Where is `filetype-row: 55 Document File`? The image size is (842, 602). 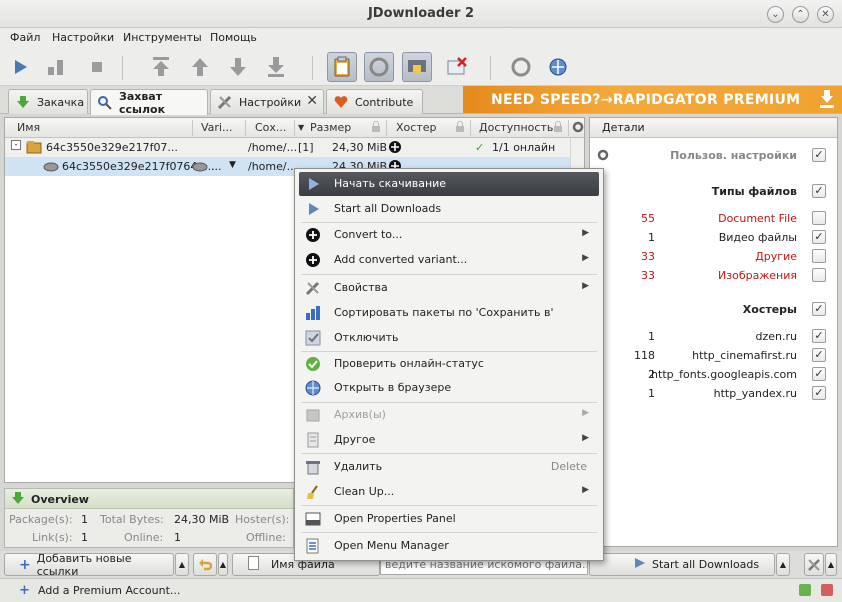 filetype-row: 55 Document File is located at coordinates (713, 218).